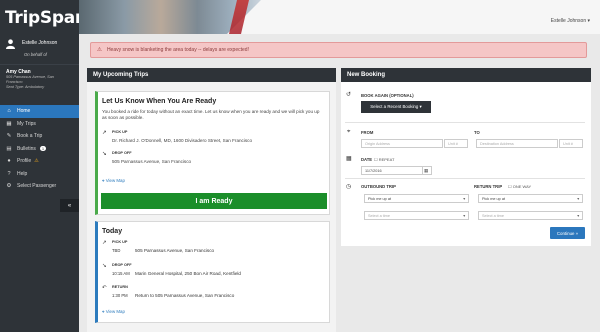 The width and height of the screenshot is (600, 332). I want to click on passenger-icon: ⚙, so click(9, 186).